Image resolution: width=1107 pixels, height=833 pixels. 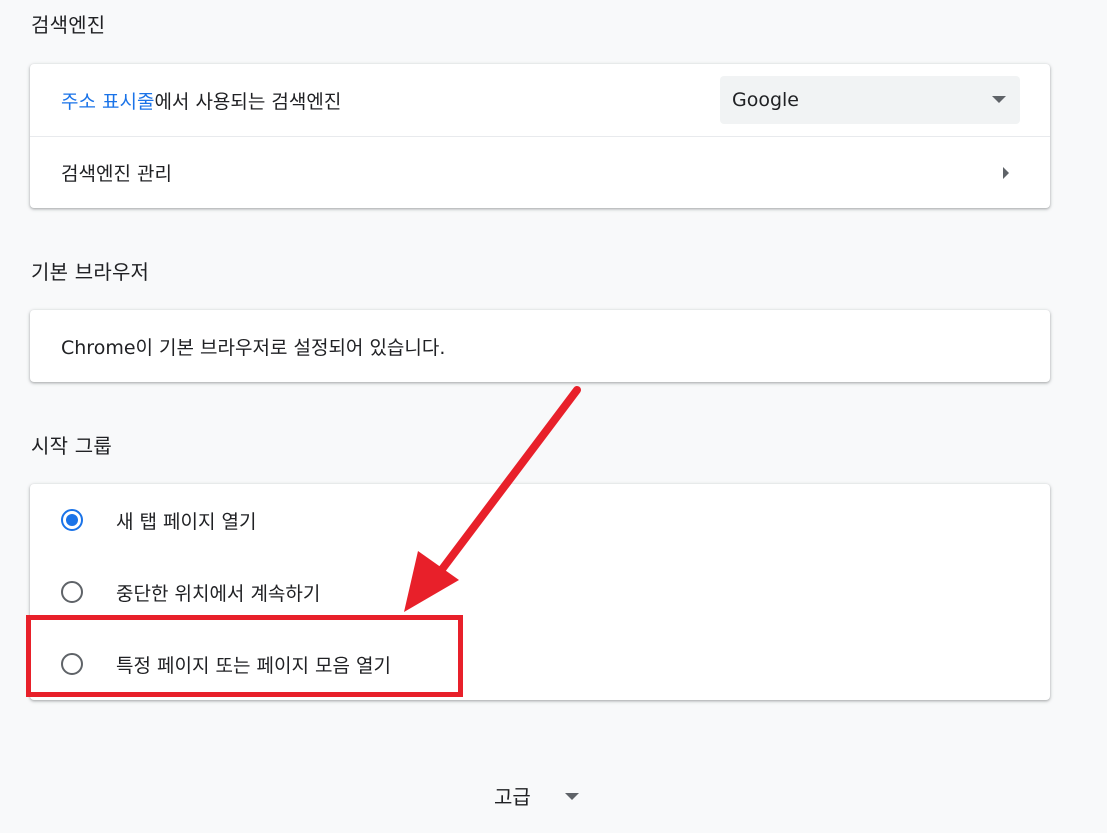 What do you see at coordinates (512, 795) in the screenshot?
I see `advanced-toggle: 고급` at bounding box center [512, 795].